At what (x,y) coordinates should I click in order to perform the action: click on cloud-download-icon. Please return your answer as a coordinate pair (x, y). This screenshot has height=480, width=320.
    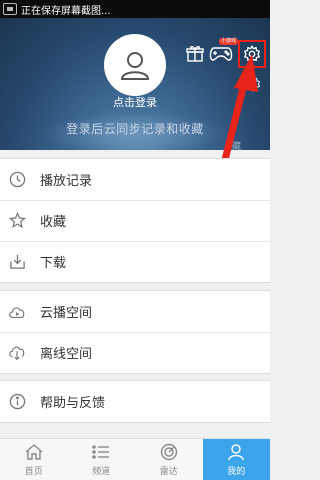
    Looking at the image, I should click on (17, 353).